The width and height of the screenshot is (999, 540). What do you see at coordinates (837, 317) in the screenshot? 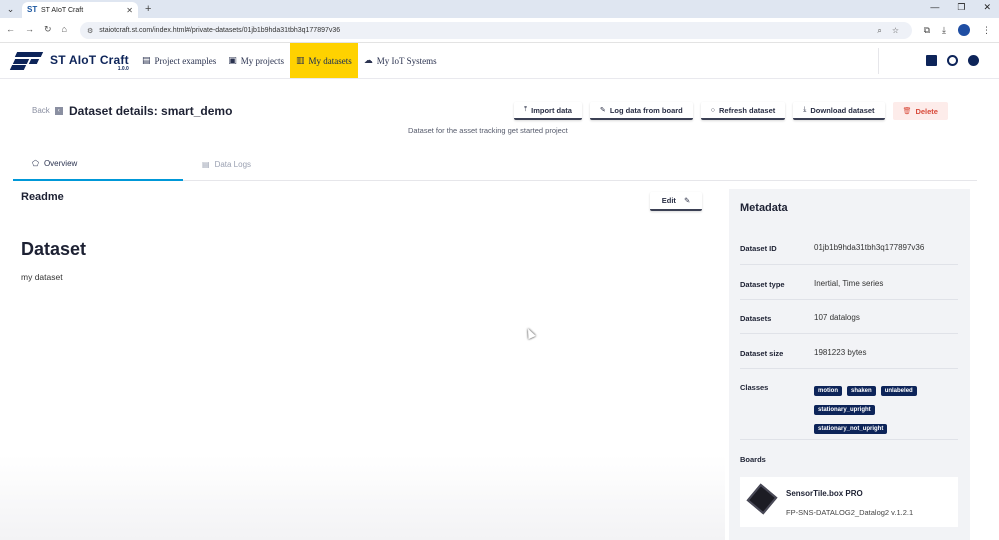
I see `metadata-value: 107 datalogs` at bounding box center [837, 317].